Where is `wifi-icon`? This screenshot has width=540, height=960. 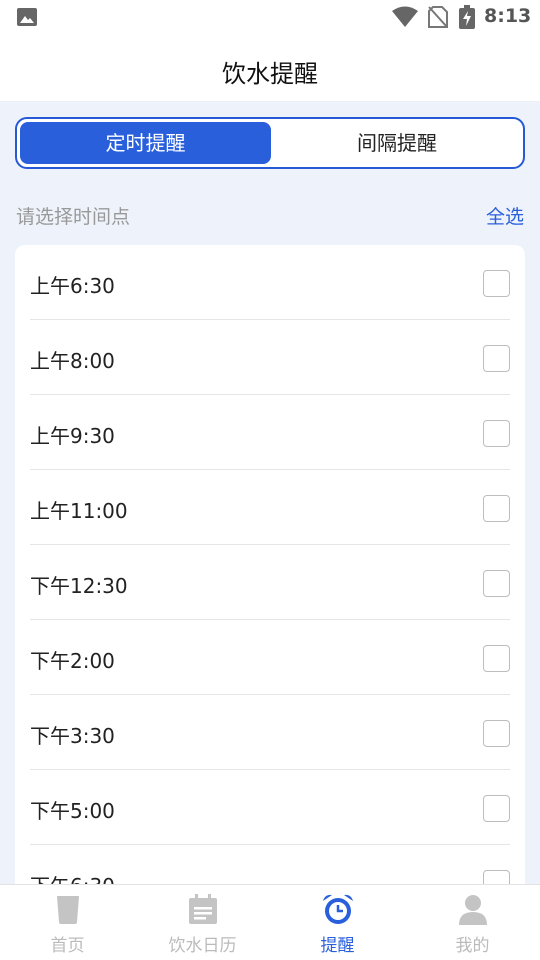
wifi-icon is located at coordinates (405, 16).